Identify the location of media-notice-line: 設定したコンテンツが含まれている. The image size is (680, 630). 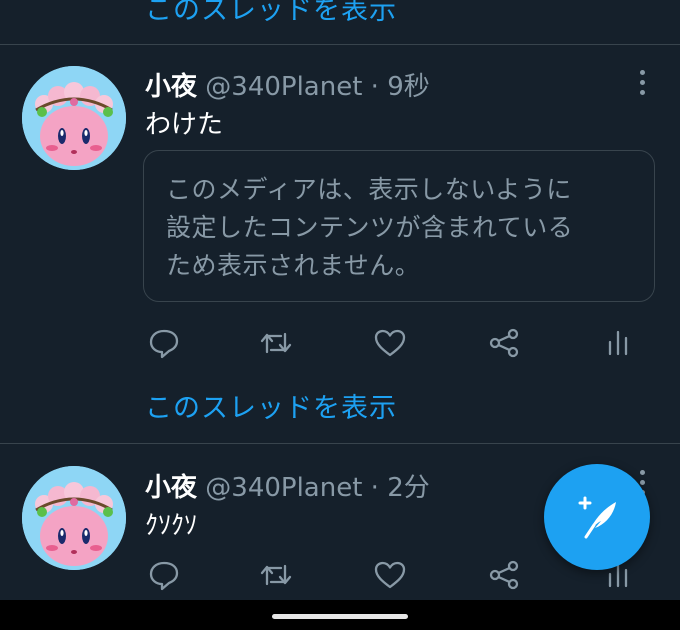
(370, 227).